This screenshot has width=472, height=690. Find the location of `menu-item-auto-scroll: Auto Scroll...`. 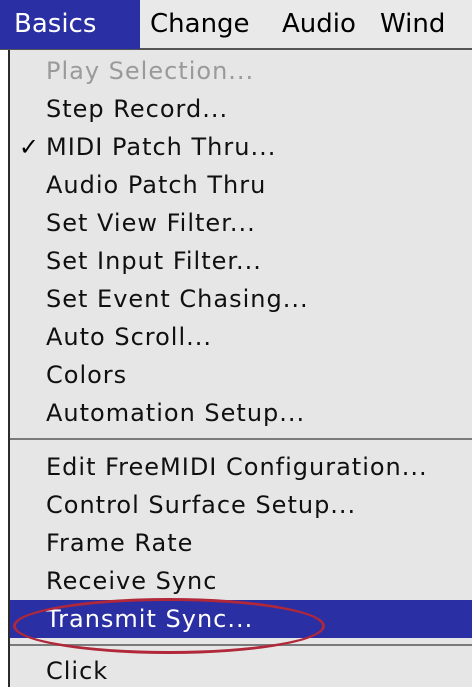

menu-item-auto-scroll: Auto Scroll... is located at coordinates (241, 337).